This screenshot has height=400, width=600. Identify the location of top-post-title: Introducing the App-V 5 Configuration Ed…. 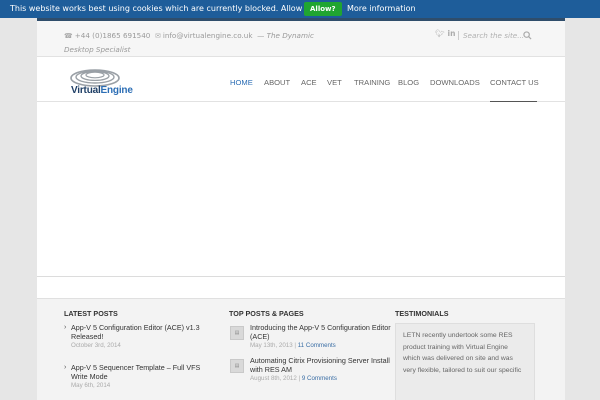
(320, 332).